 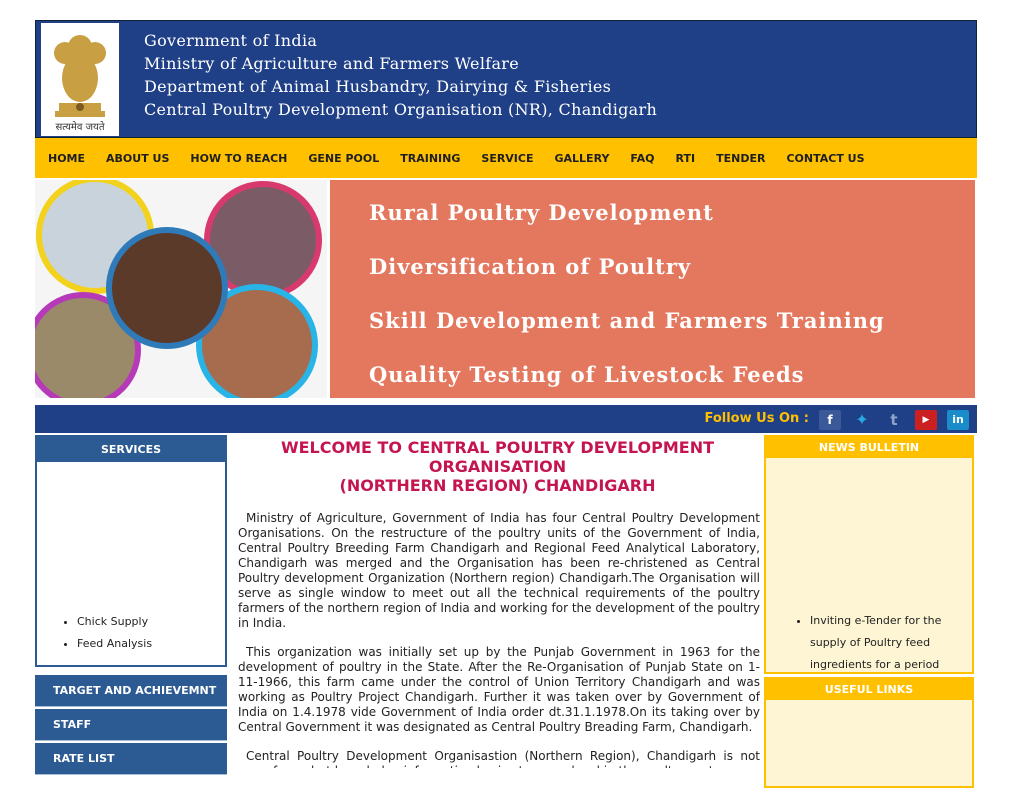 What do you see at coordinates (686, 158) in the screenshot?
I see `nav-rti: RTI` at bounding box center [686, 158].